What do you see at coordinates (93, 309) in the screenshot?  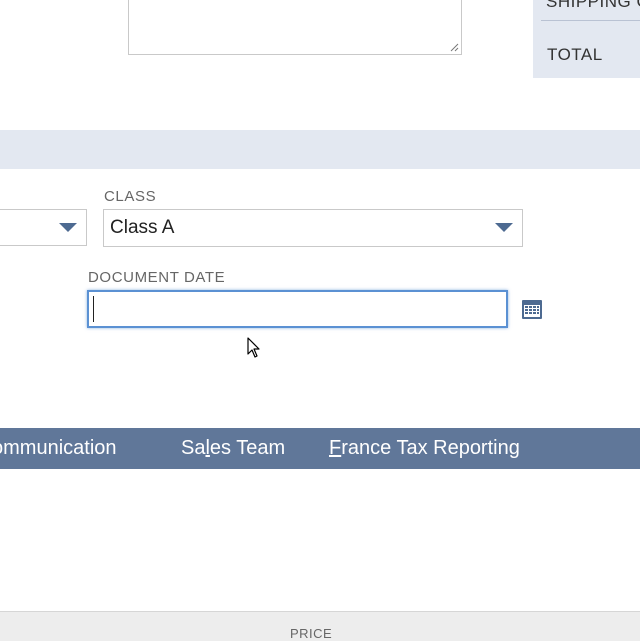 I see `text-caret` at bounding box center [93, 309].